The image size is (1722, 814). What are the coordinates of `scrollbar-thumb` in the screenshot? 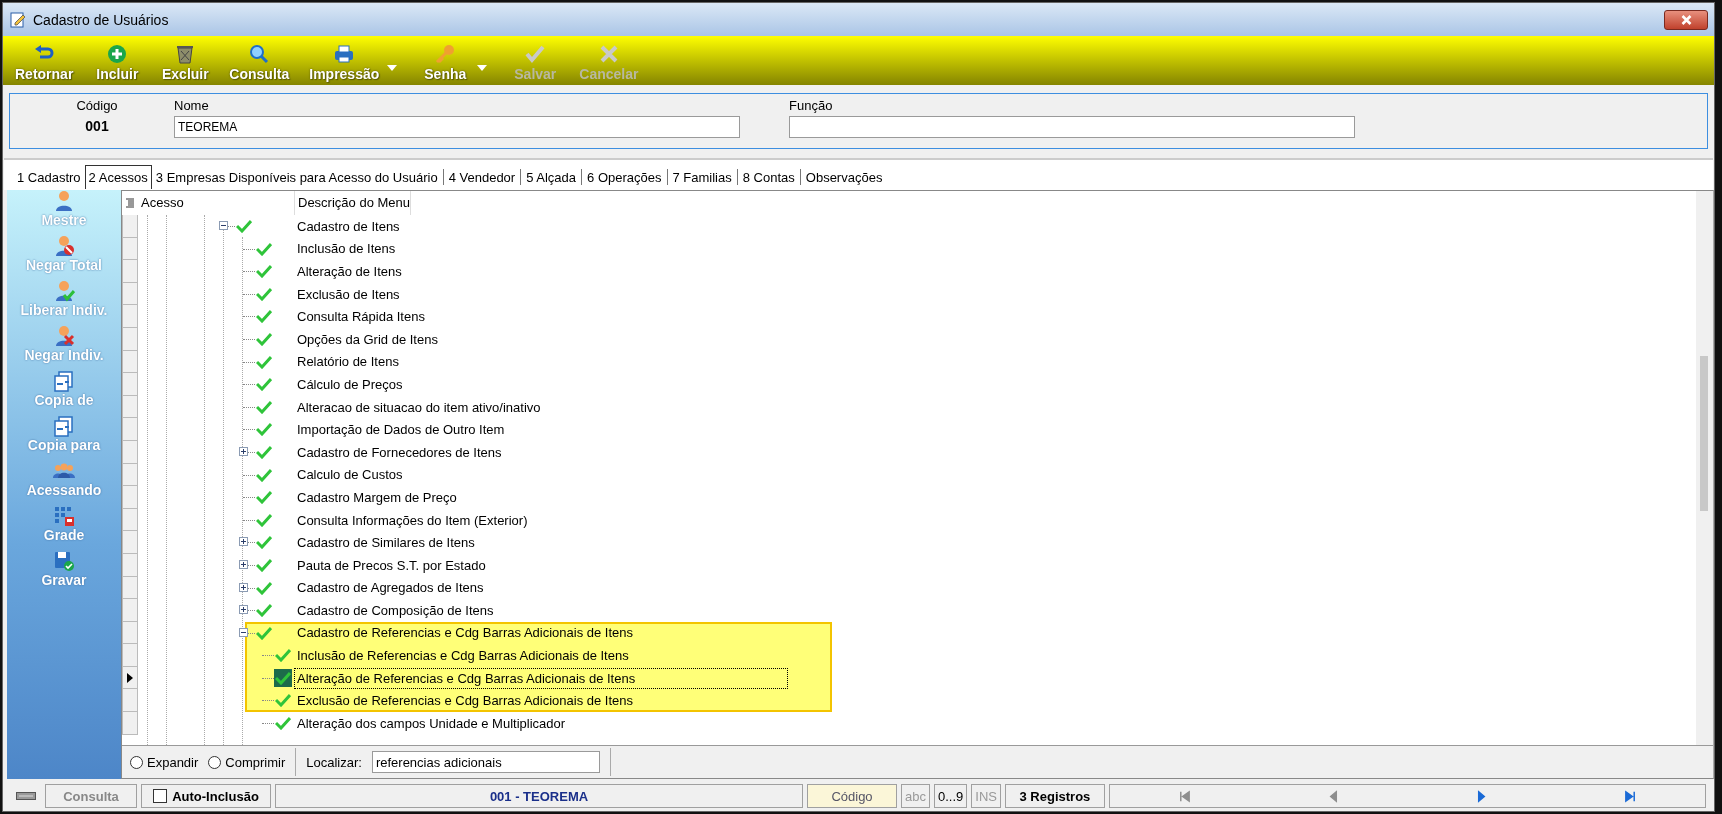 It's located at (1704, 433).